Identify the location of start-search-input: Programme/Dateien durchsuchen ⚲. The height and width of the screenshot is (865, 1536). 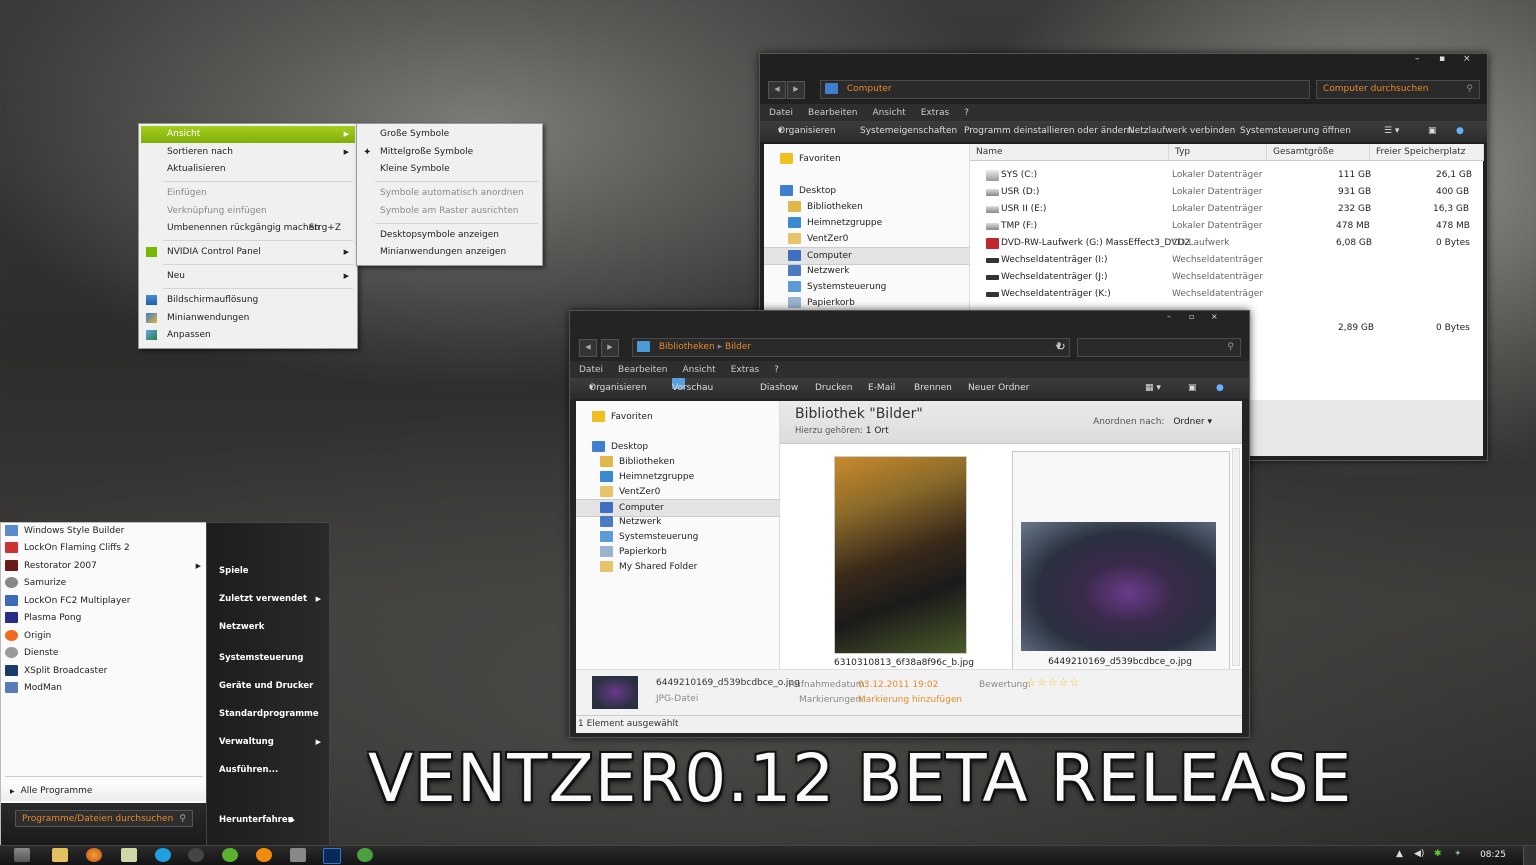
(104, 818).